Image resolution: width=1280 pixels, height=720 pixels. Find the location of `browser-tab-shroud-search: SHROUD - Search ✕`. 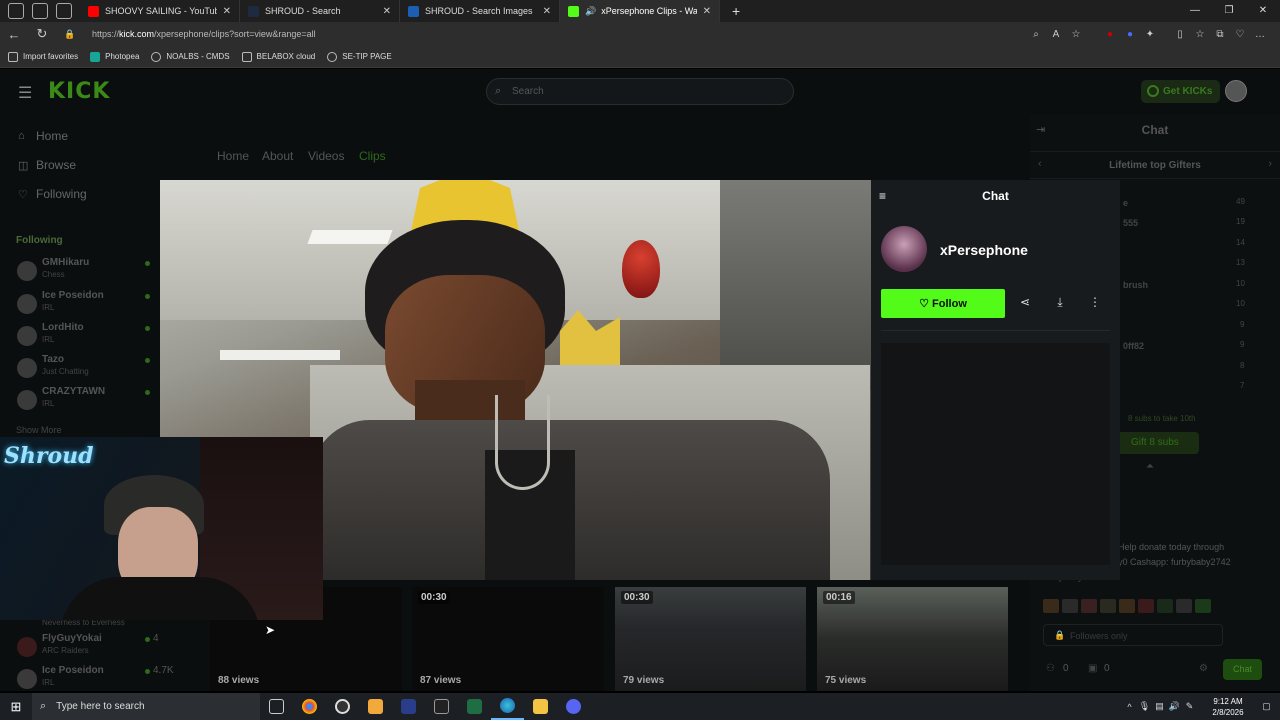

browser-tab-shroud-search: SHROUD - Search ✕ is located at coordinates (320, 11).